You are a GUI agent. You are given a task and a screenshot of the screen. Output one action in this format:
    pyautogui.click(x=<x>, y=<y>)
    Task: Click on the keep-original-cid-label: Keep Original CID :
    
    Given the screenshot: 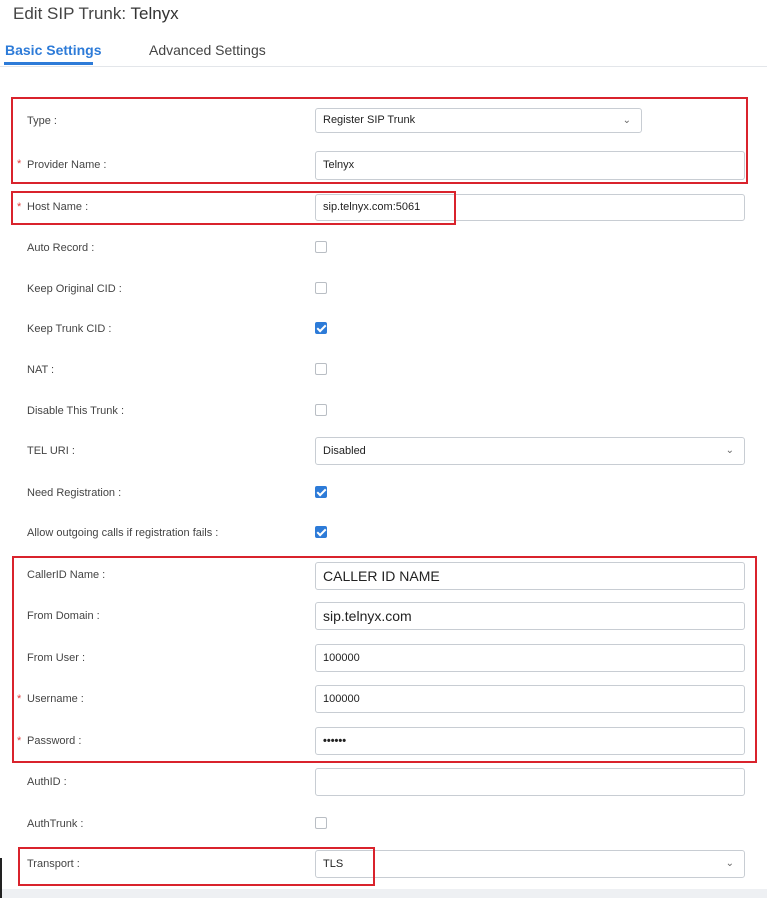 What is the action you would take?
    pyautogui.click(x=74, y=289)
    